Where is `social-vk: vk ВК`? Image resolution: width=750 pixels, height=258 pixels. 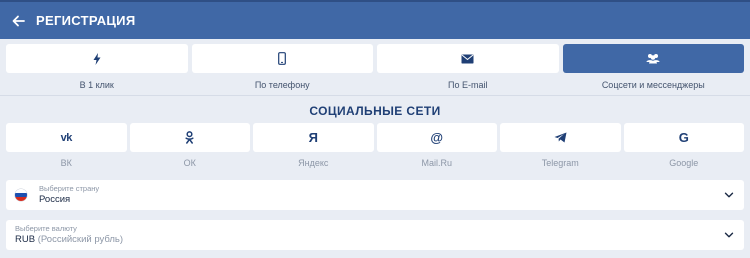 social-vk: vk ВК is located at coordinates (66, 145).